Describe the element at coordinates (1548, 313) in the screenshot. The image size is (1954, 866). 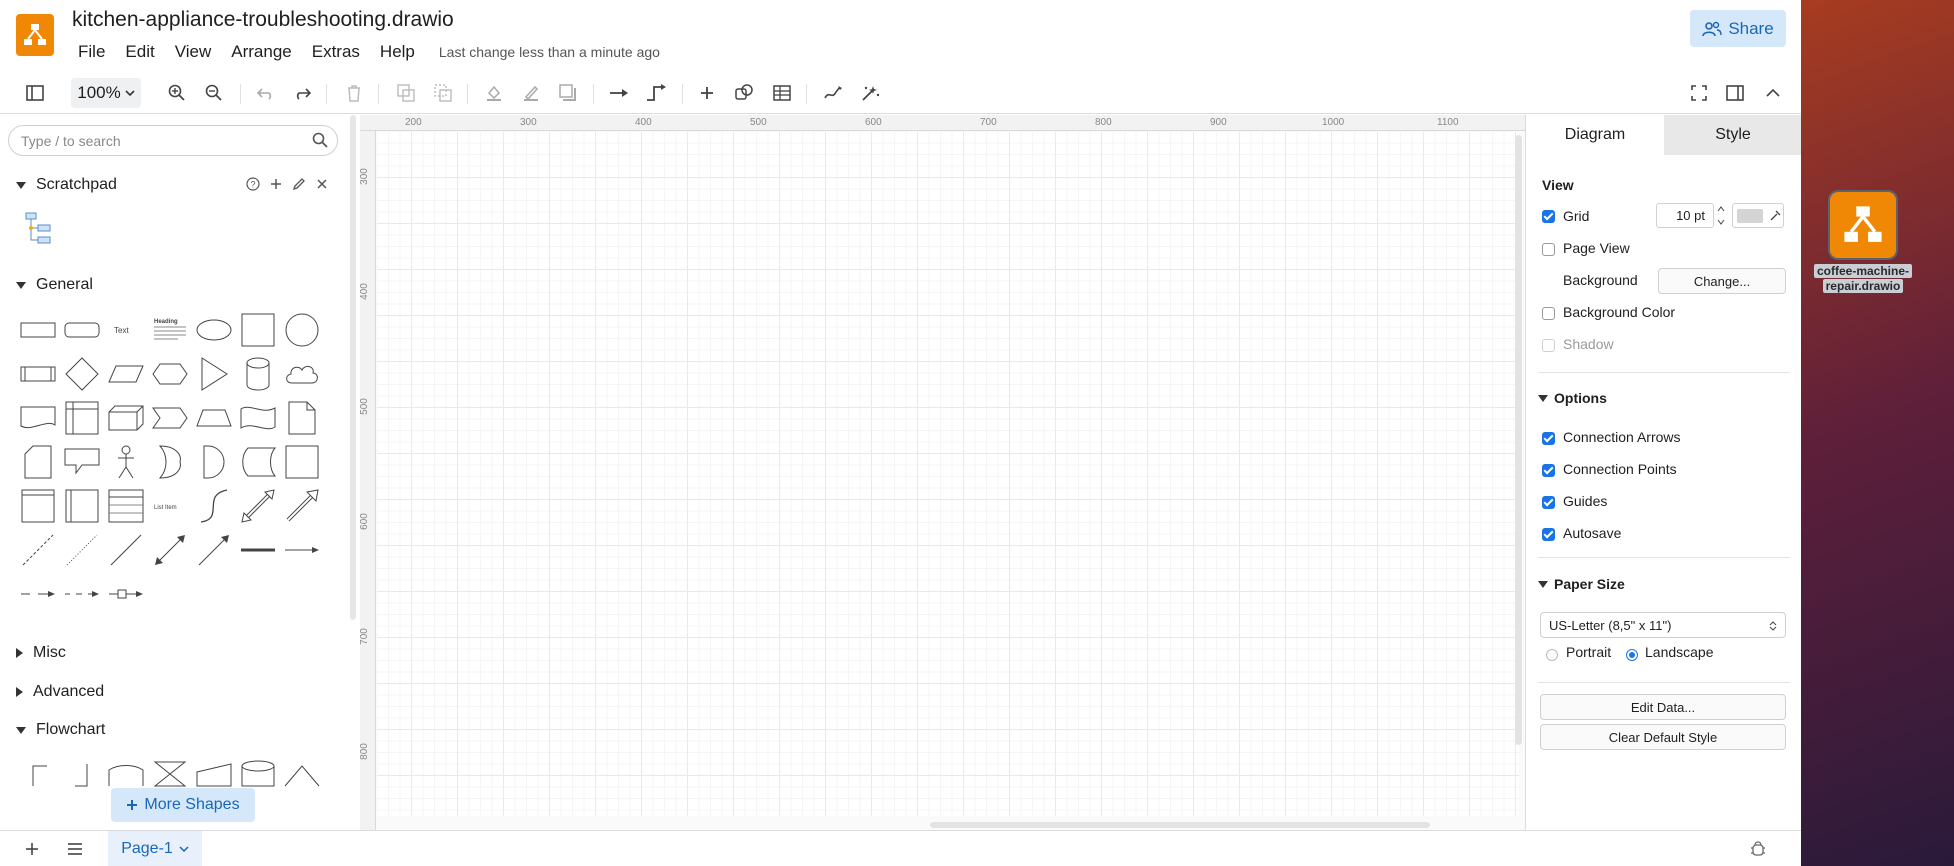
I see `background-color-checkbox` at that location.